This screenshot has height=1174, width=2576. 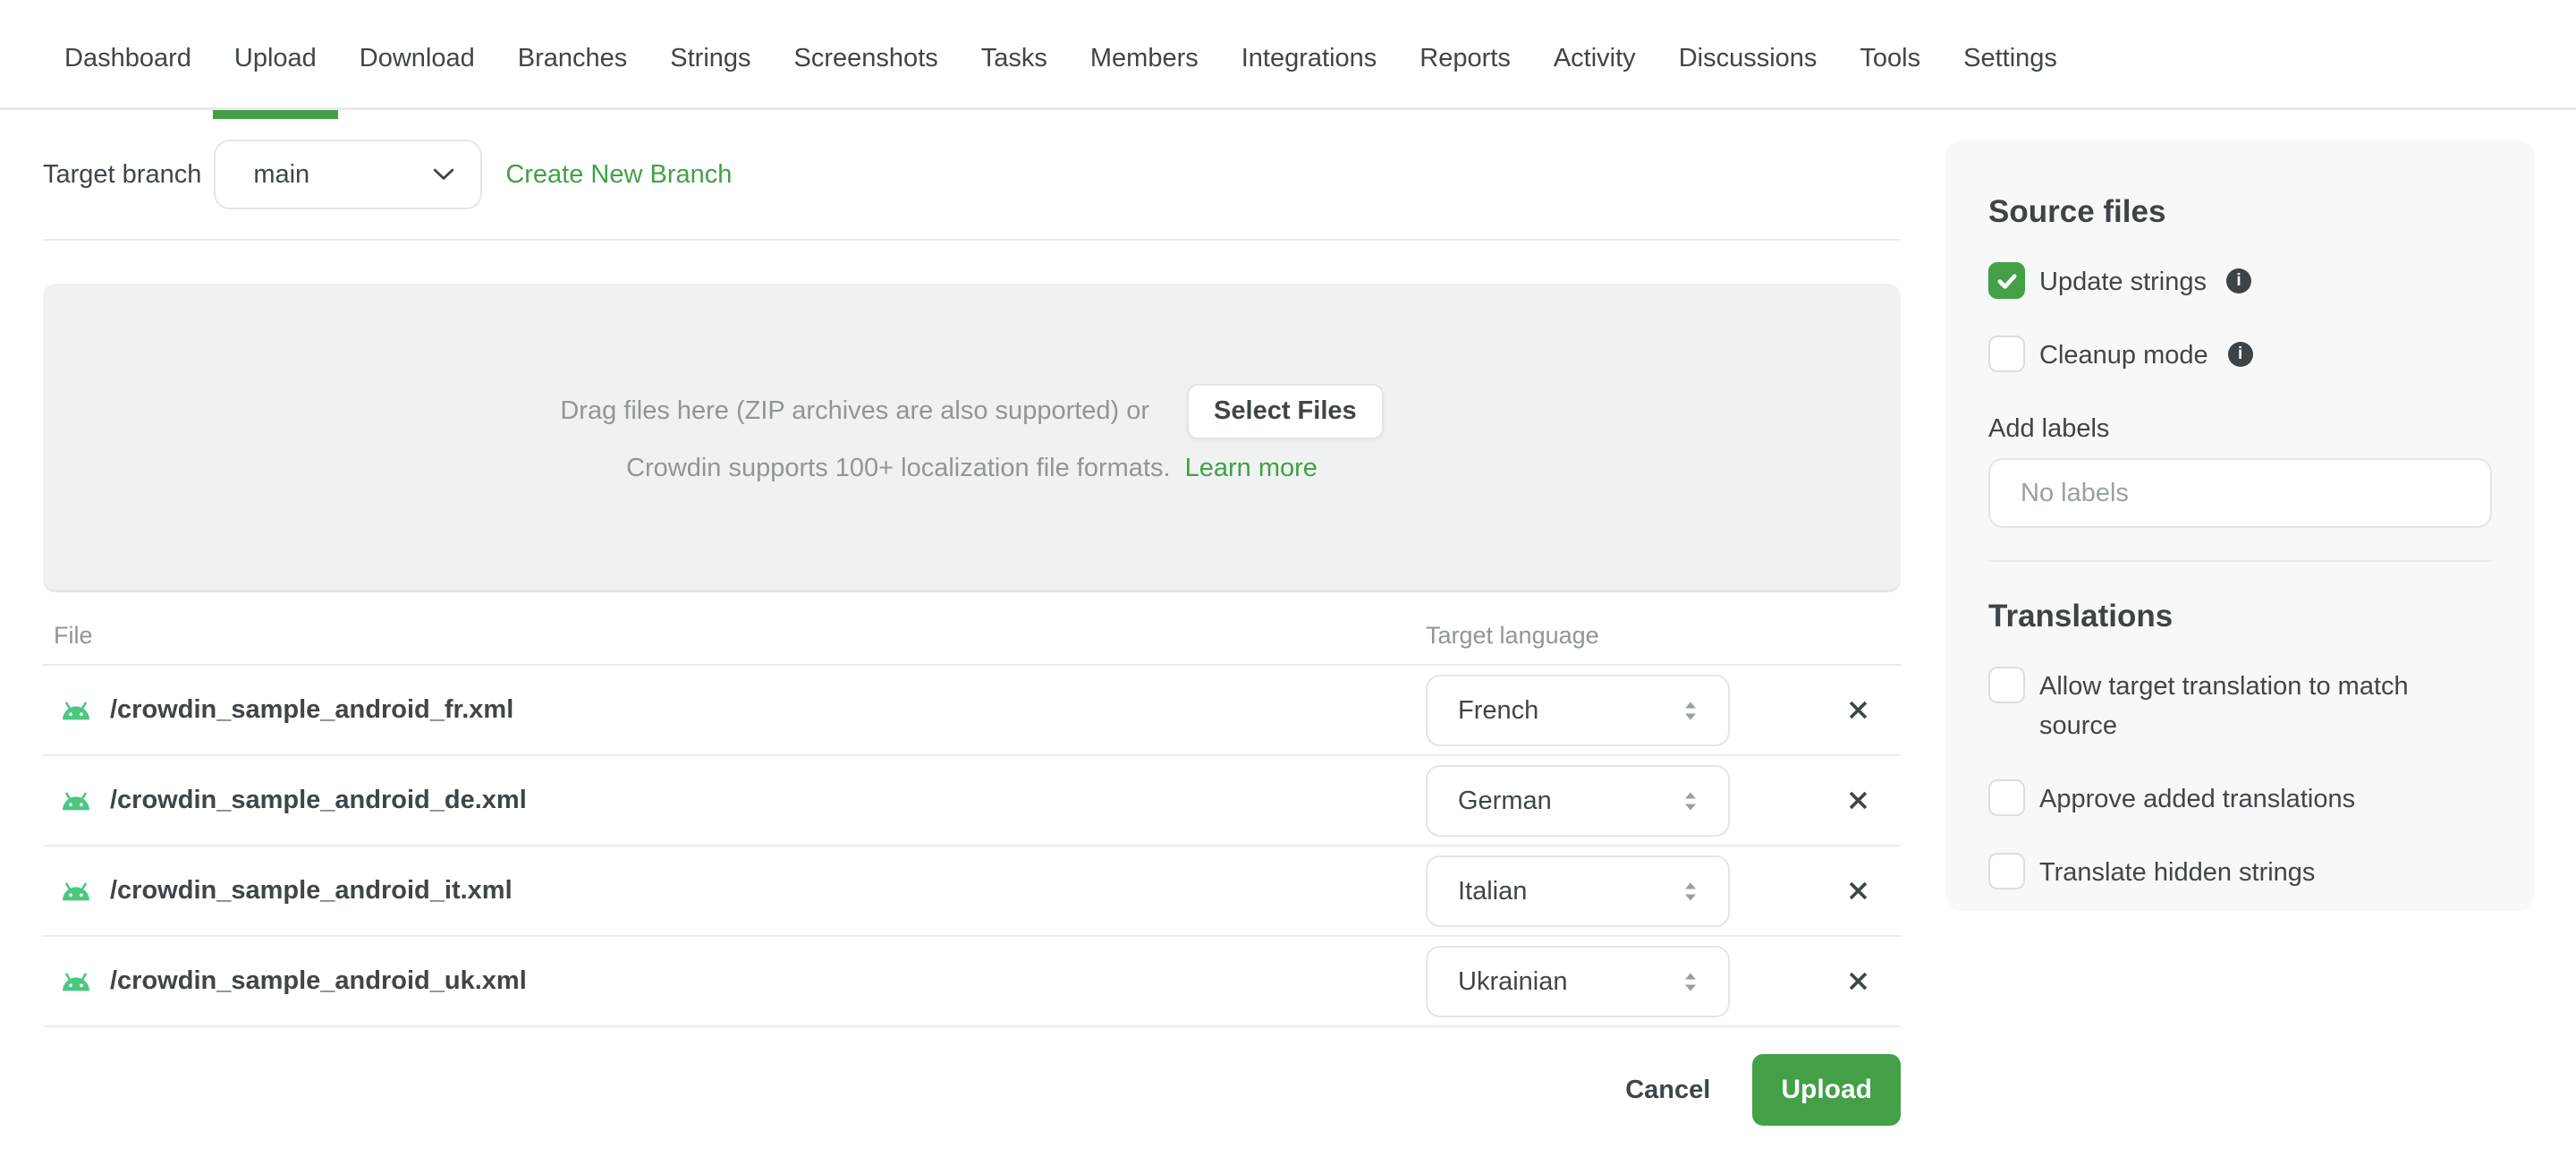 I want to click on column-header-target-language: Target language, so click(x=1512, y=635).